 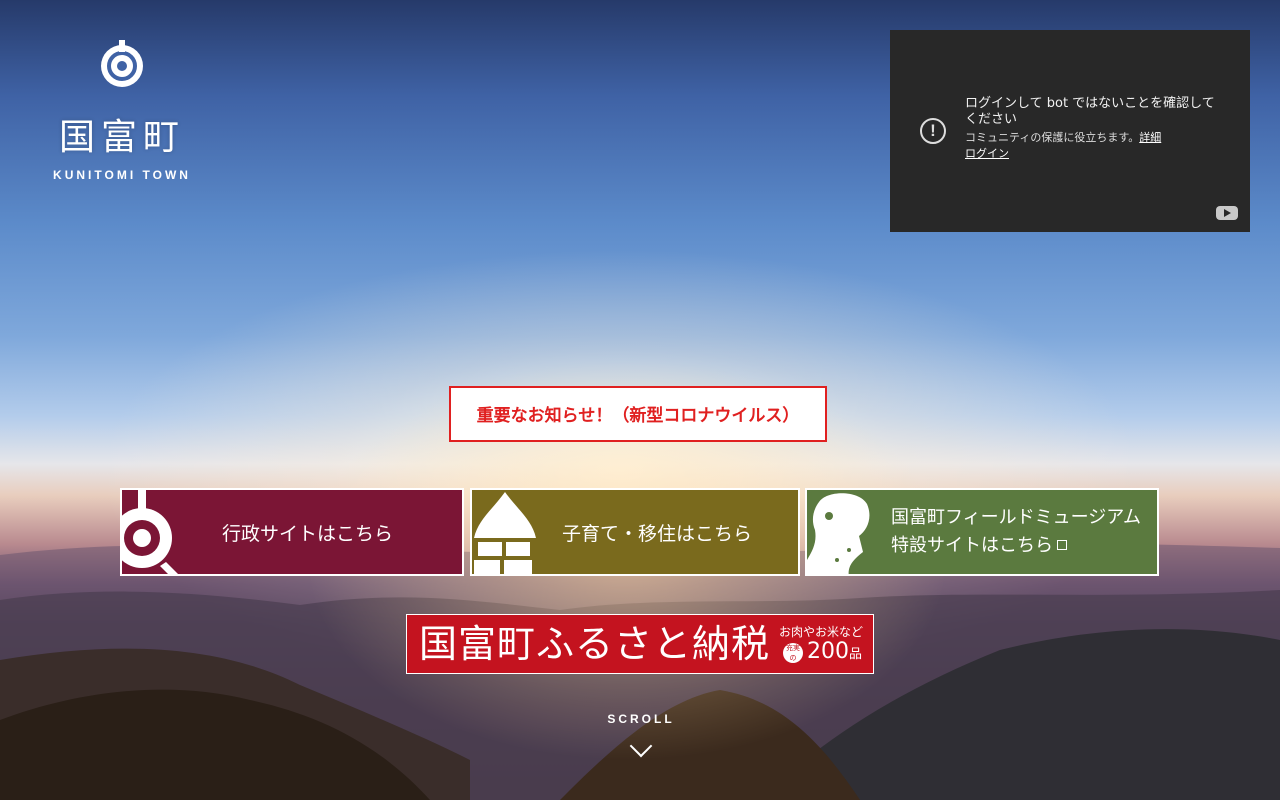 I want to click on furusato-count-unit: 品, so click(x=856, y=654).